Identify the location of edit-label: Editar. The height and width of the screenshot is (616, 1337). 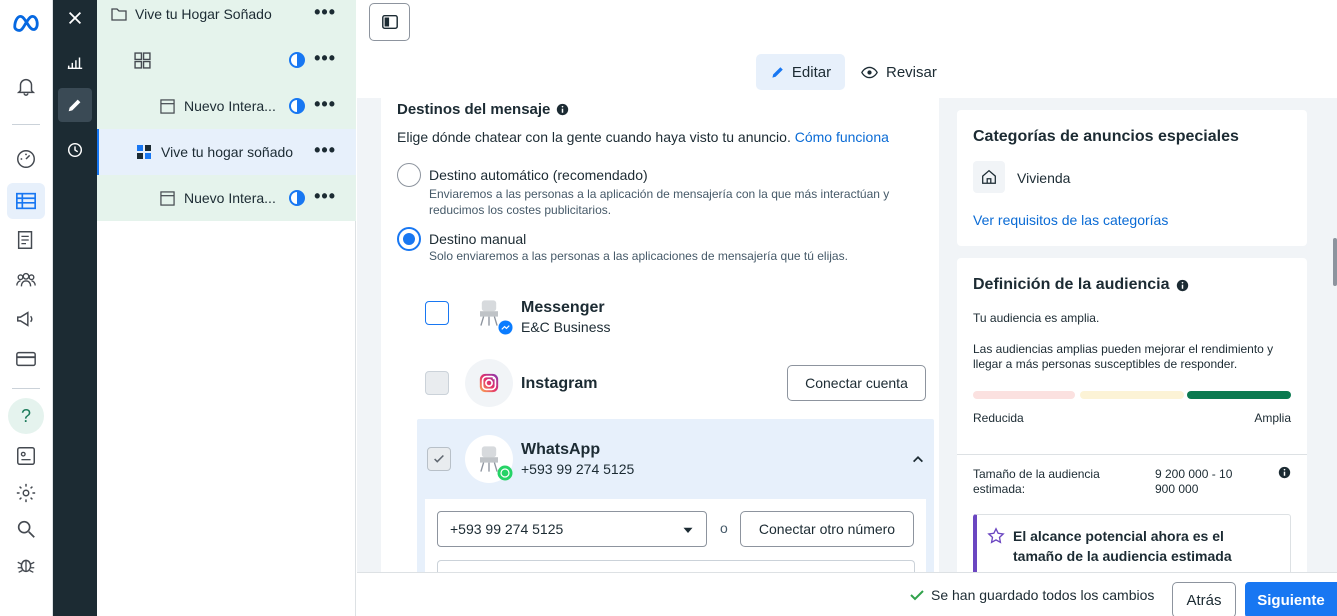
(811, 72).